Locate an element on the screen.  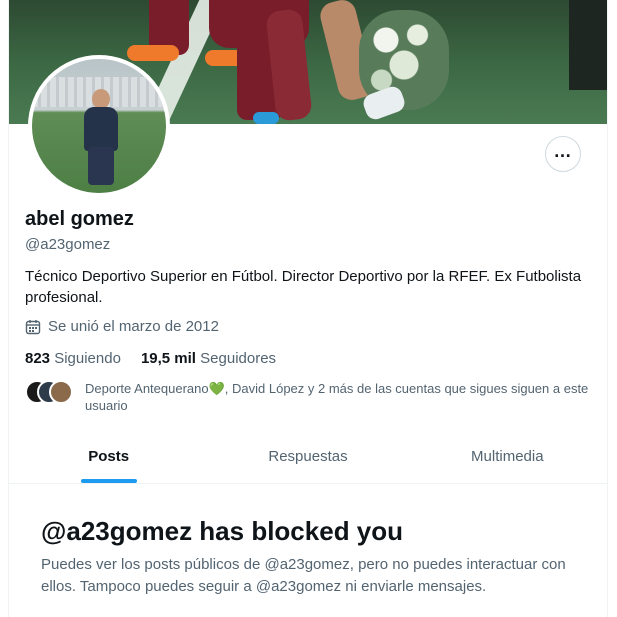
tab-label: Posts is located at coordinates (109, 456).